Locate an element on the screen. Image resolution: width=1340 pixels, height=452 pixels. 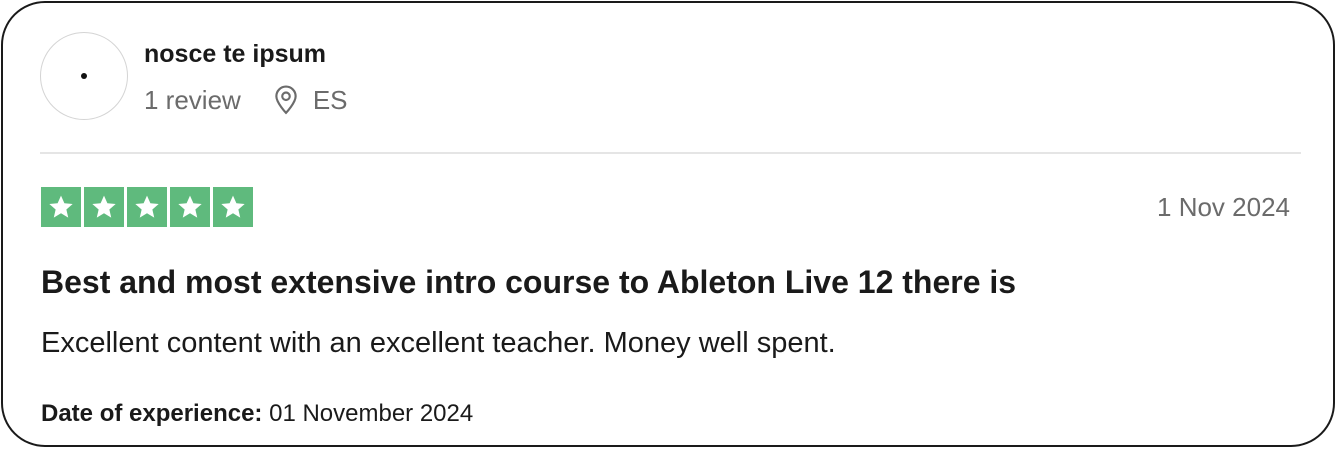
reviewer-country: ES is located at coordinates (330, 99).